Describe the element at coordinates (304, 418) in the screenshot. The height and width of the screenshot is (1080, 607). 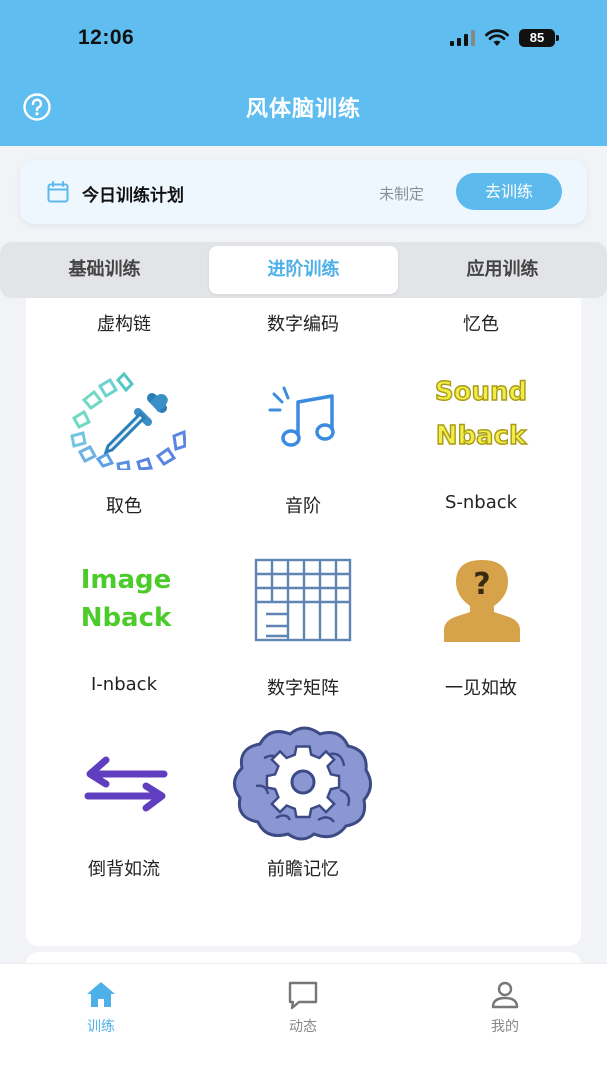
I see `music-note-icon` at that location.